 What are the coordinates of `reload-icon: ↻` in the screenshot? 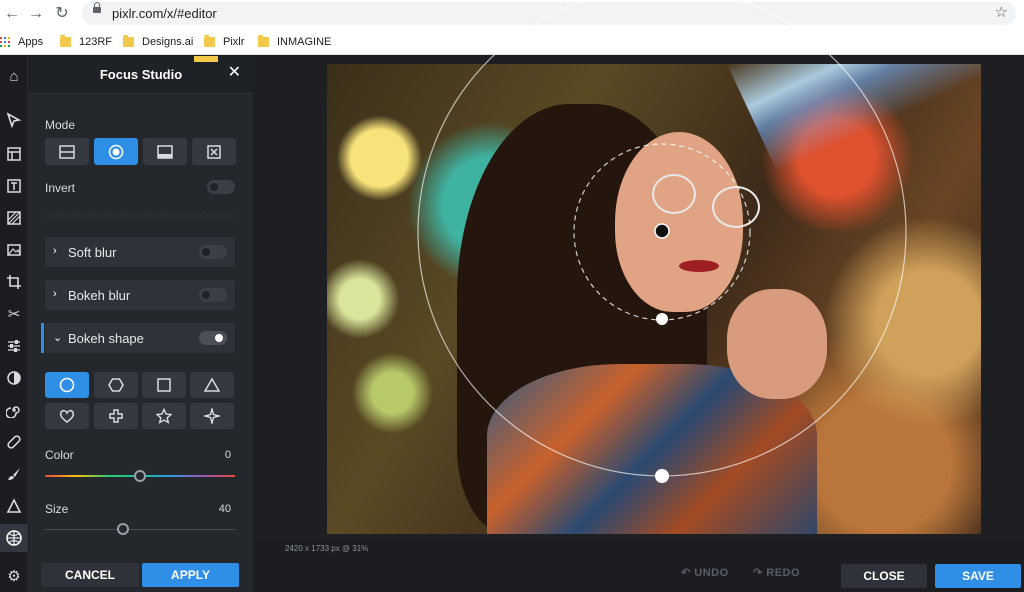 It's located at (62, 14).